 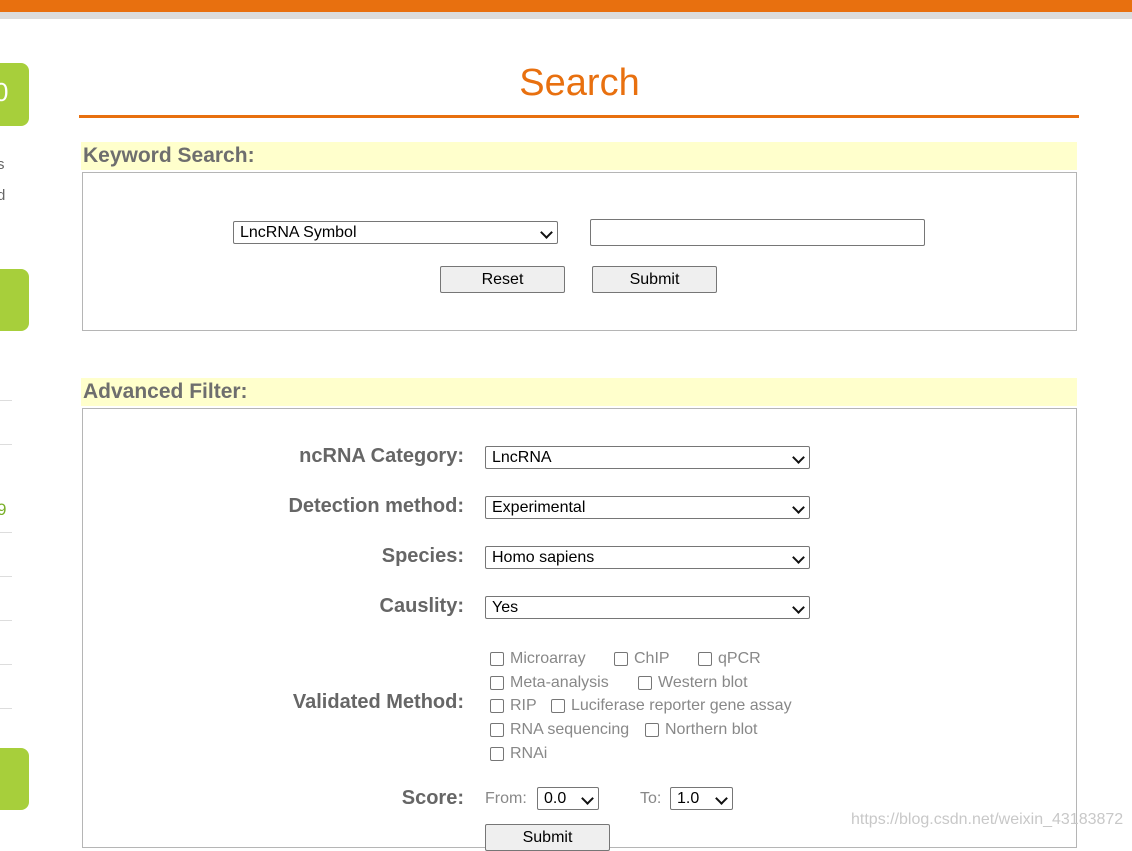 I want to click on category-select-value: LncRNA, so click(x=522, y=457).